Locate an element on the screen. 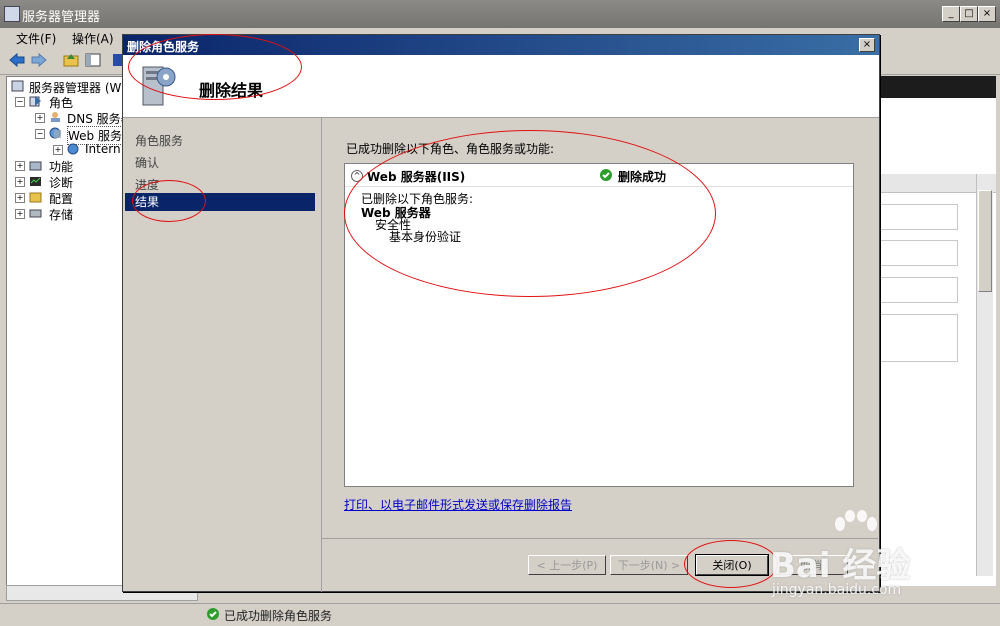 The width and height of the screenshot is (1000, 626). minimize-button: _ is located at coordinates (951, 14).